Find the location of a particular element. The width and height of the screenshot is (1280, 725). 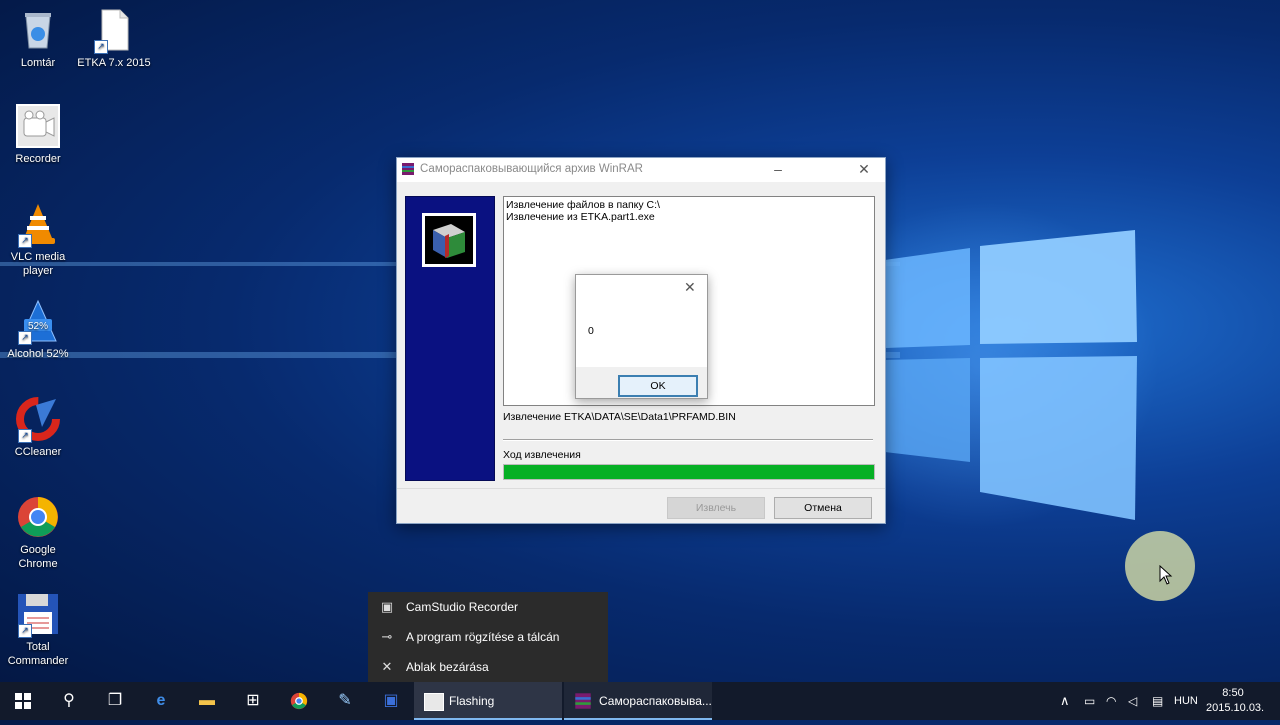

cancel-button: Отмена is located at coordinates (823, 508).